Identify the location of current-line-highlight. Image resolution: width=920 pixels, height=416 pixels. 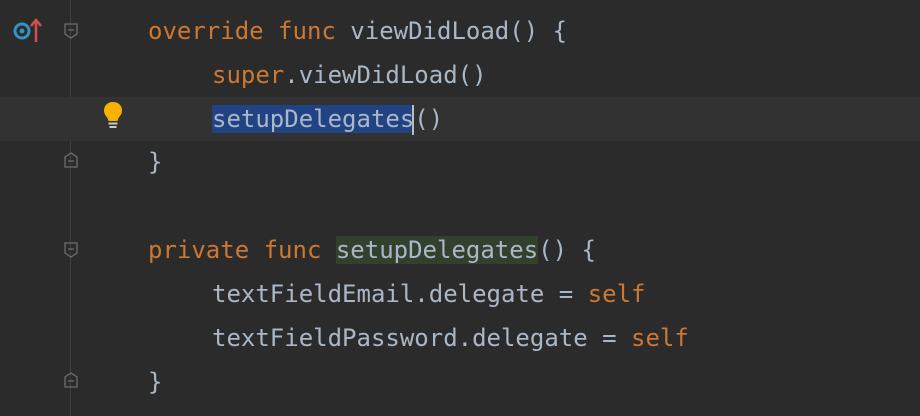
(460, 119).